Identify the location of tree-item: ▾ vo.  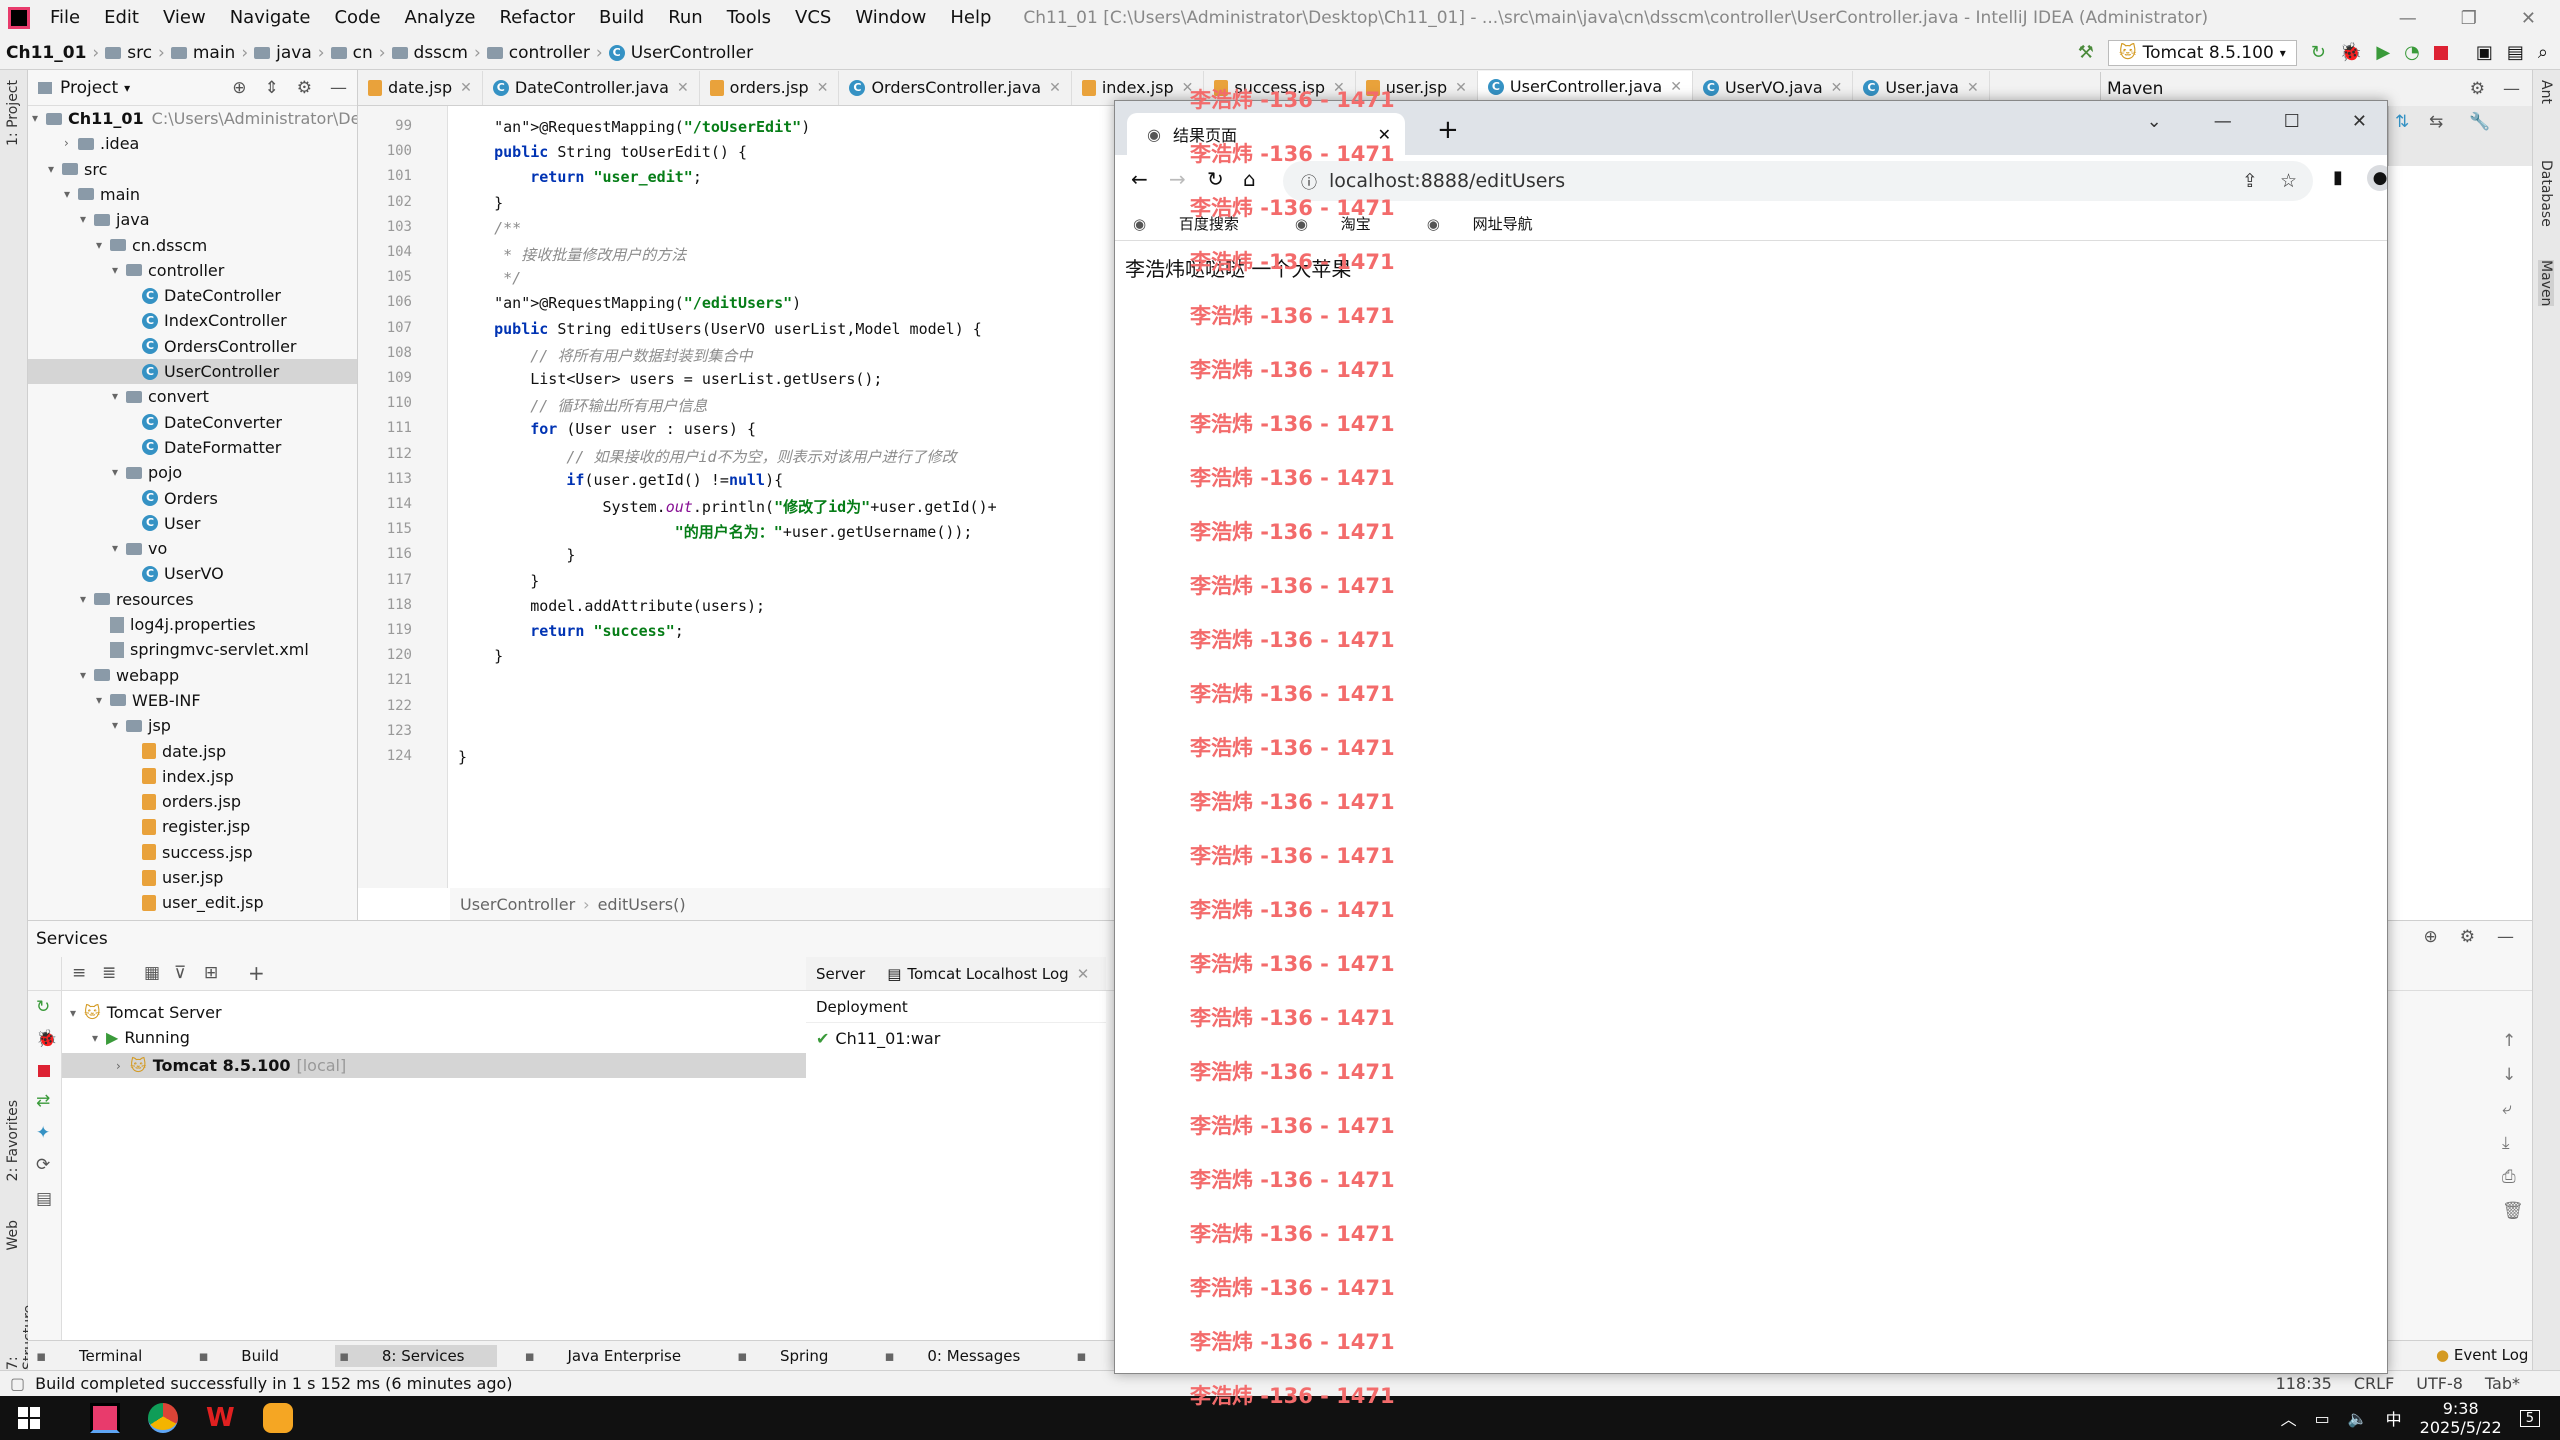
(139, 548).